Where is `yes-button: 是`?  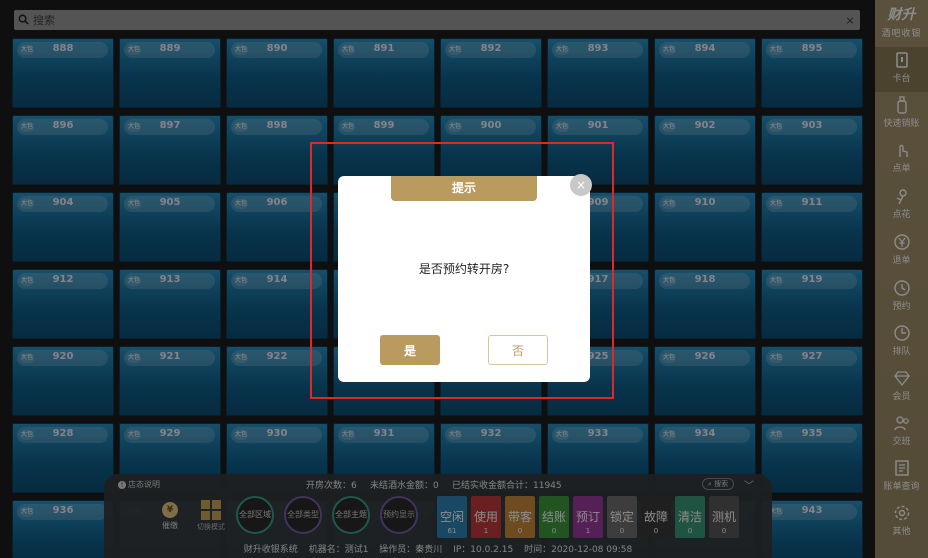 yes-button: 是 is located at coordinates (410, 350).